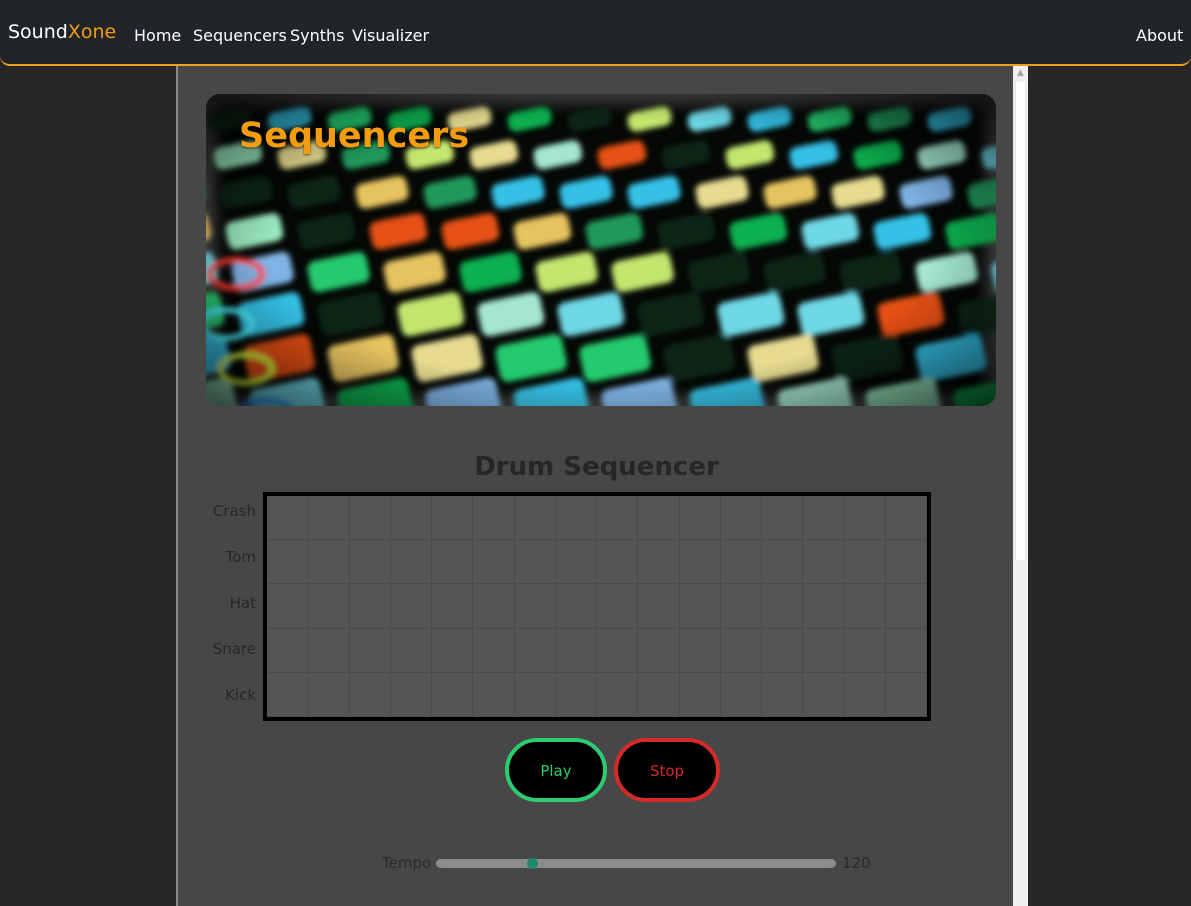 Image resolution: width=1191 pixels, height=906 pixels. What do you see at coordinates (667, 770) in the screenshot?
I see `stop-button: Stop` at bounding box center [667, 770].